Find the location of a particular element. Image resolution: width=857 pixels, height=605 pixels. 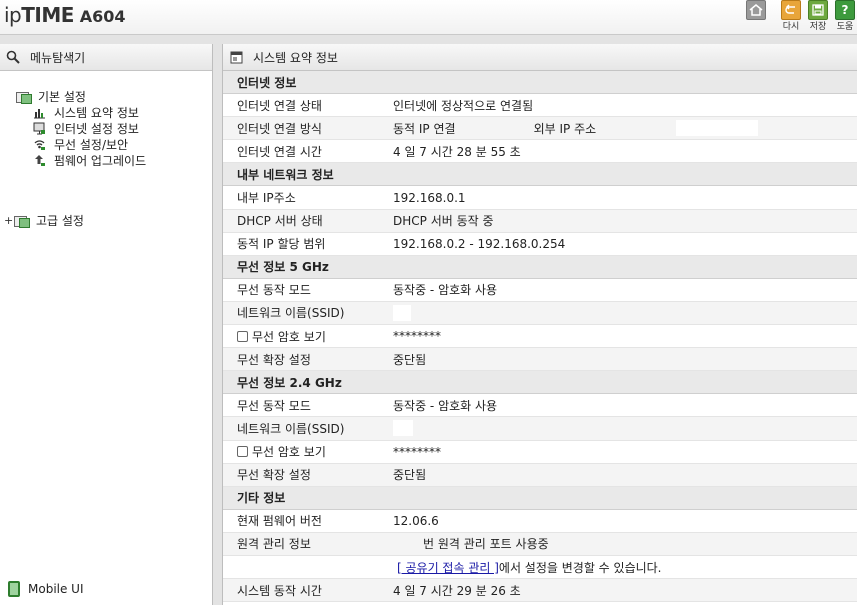

redo-label: 다시 is located at coordinates (791, 27).